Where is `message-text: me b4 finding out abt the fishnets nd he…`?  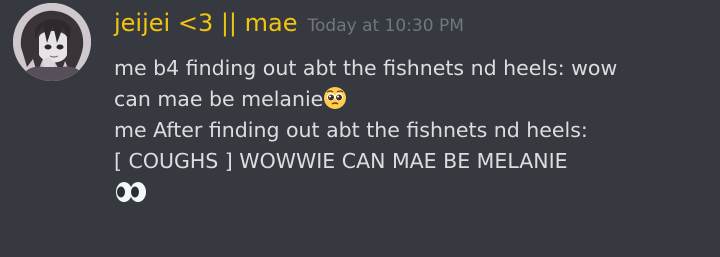
message-text: me b4 finding out abt the fishnets nd he… is located at coordinates (366, 68).